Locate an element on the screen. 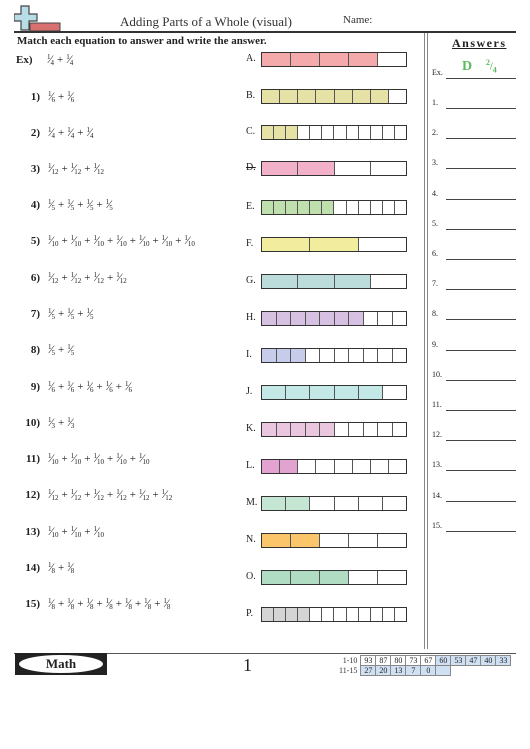  problem-equation: 1⁄8 +1⁄8 is located at coordinates (61, 567).